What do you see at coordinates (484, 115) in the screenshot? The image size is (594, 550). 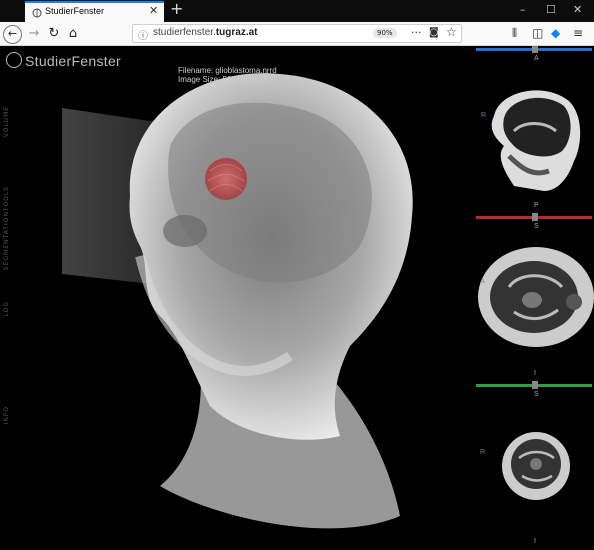 I see `sagittal-left-label: R` at bounding box center [484, 115].